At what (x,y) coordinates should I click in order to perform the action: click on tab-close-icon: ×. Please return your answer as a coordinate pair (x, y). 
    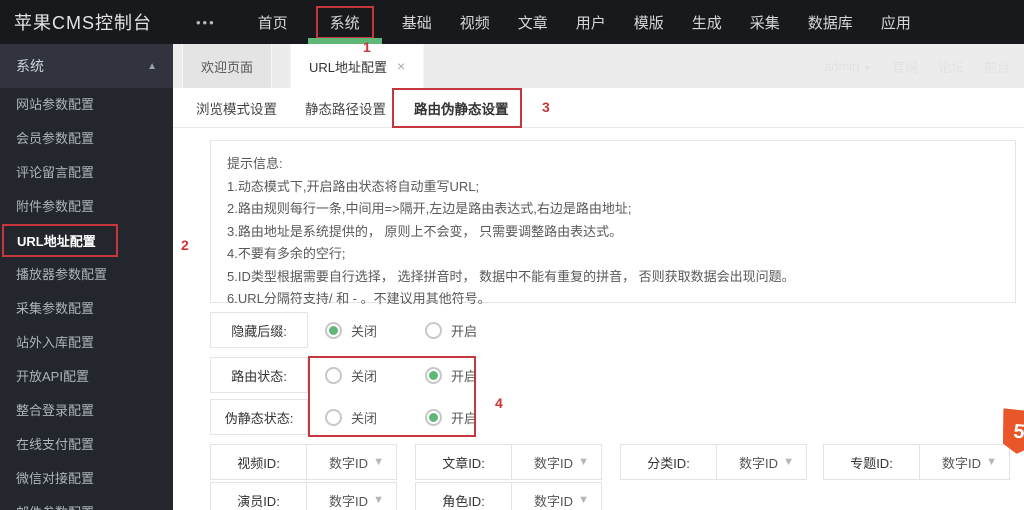
    Looking at the image, I should click on (401, 66).